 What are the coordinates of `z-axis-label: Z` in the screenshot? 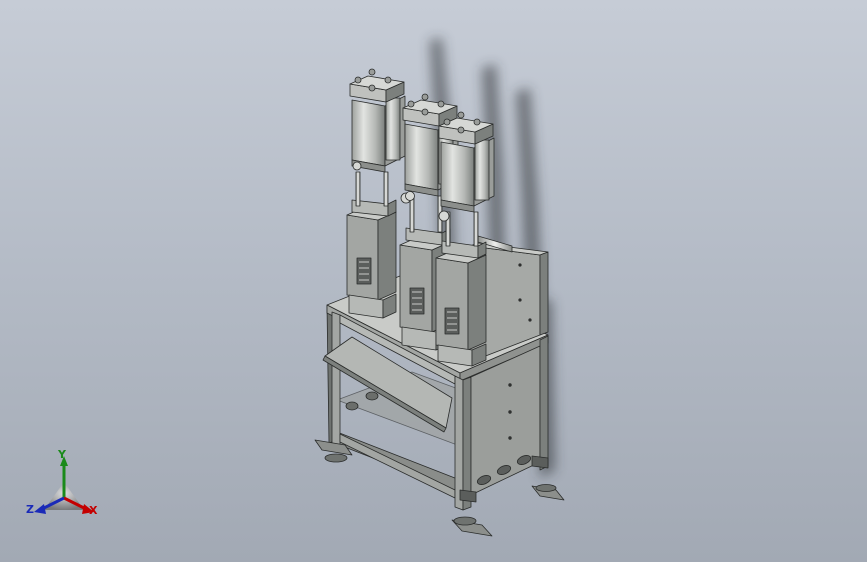 It's located at (30, 509).